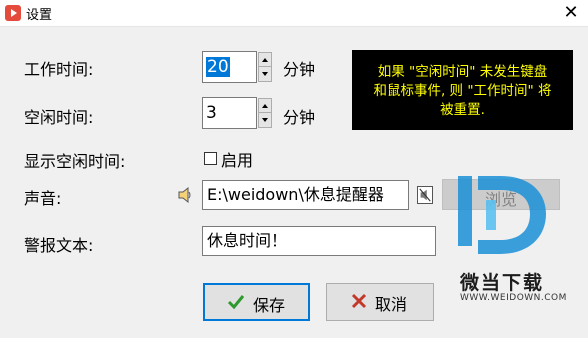 This screenshot has height=338, width=588. What do you see at coordinates (185, 195) in the screenshot?
I see `speaker-icon` at bounding box center [185, 195].